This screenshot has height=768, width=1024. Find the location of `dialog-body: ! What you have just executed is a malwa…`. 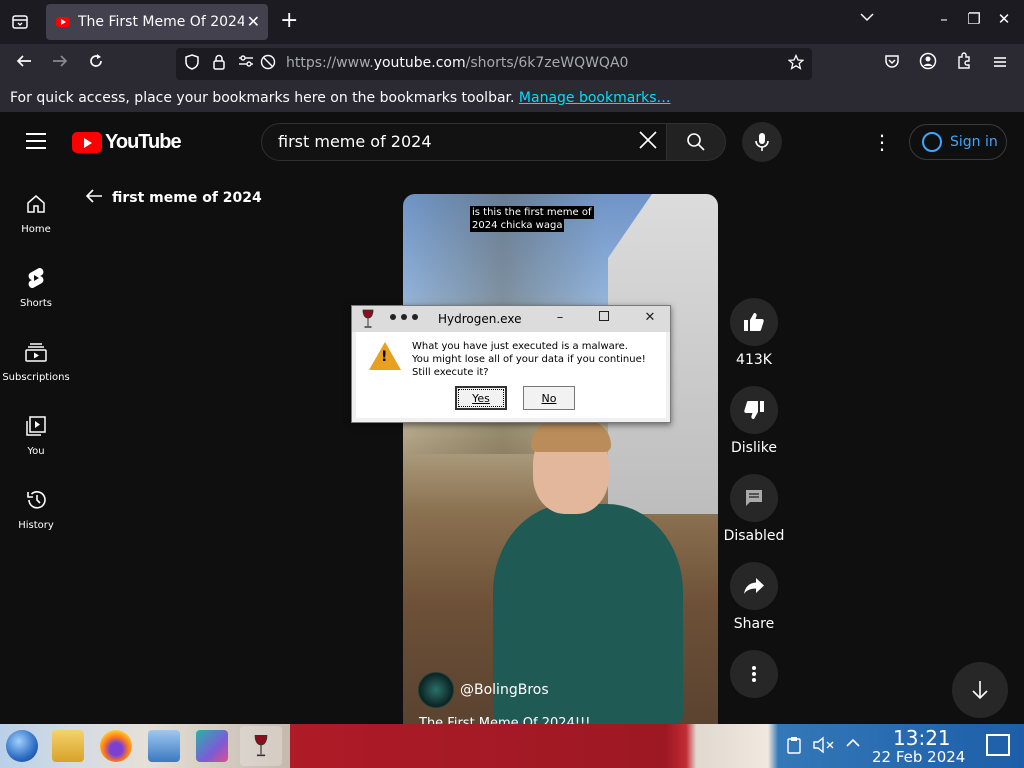

dialog-body: ! What you have just executed is a malwa… is located at coordinates (511, 375).